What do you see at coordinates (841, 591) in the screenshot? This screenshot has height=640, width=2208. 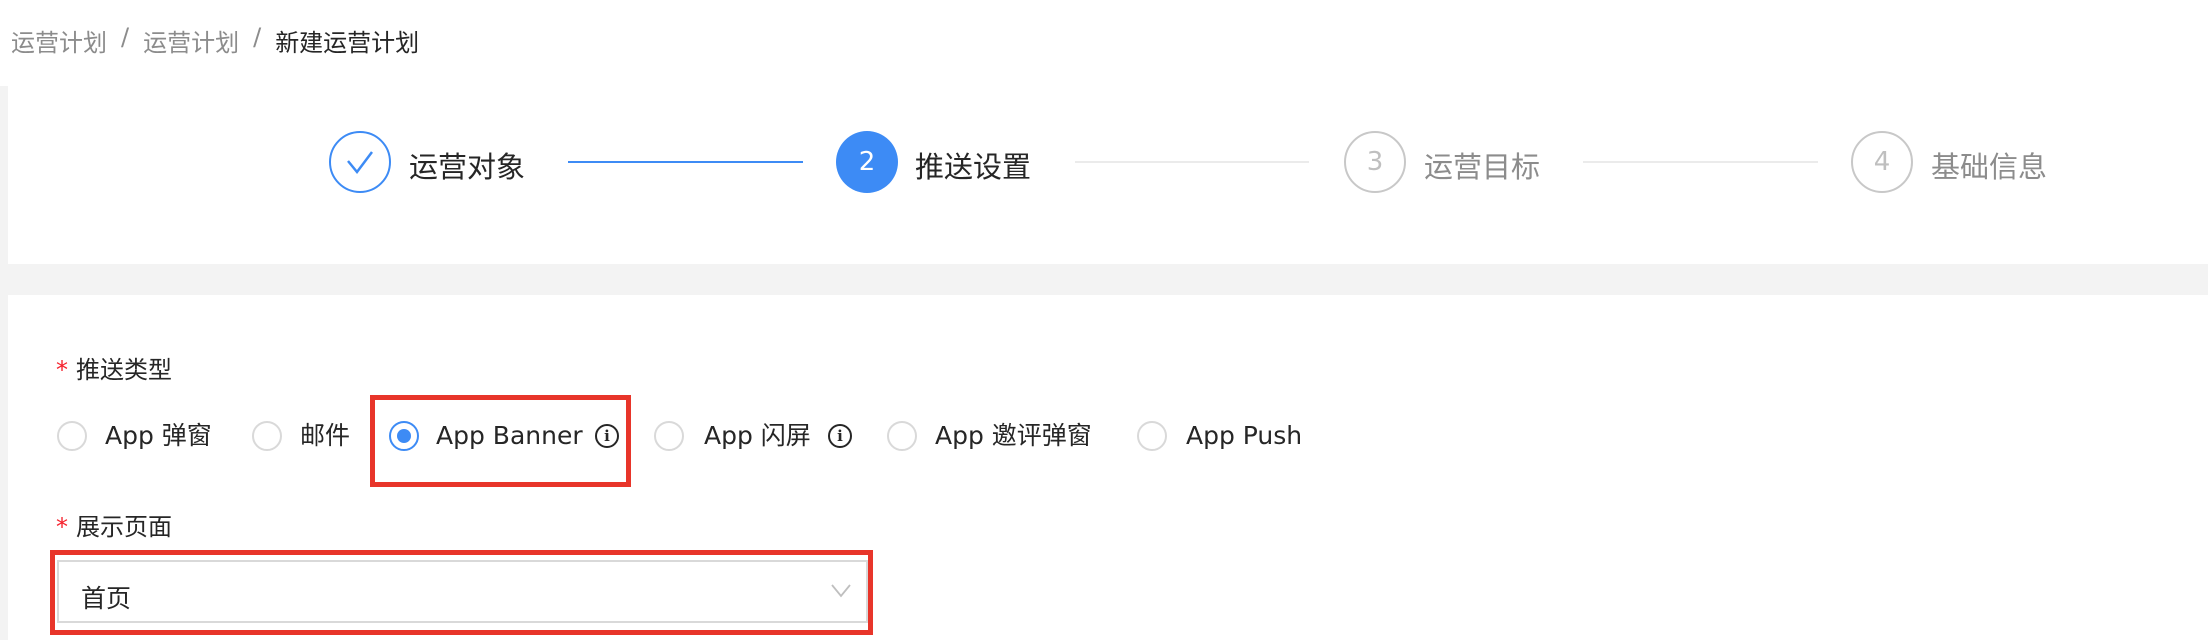 I see `chevron-down-icon` at bounding box center [841, 591].